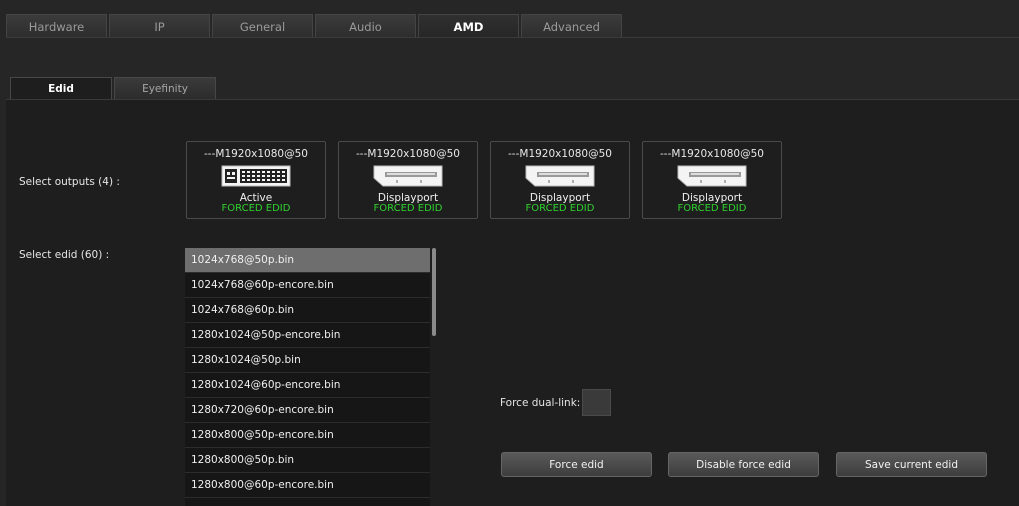  Describe the element at coordinates (540, 403) in the screenshot. I see `force-dual-link-label: Force dual-link:` at that location.